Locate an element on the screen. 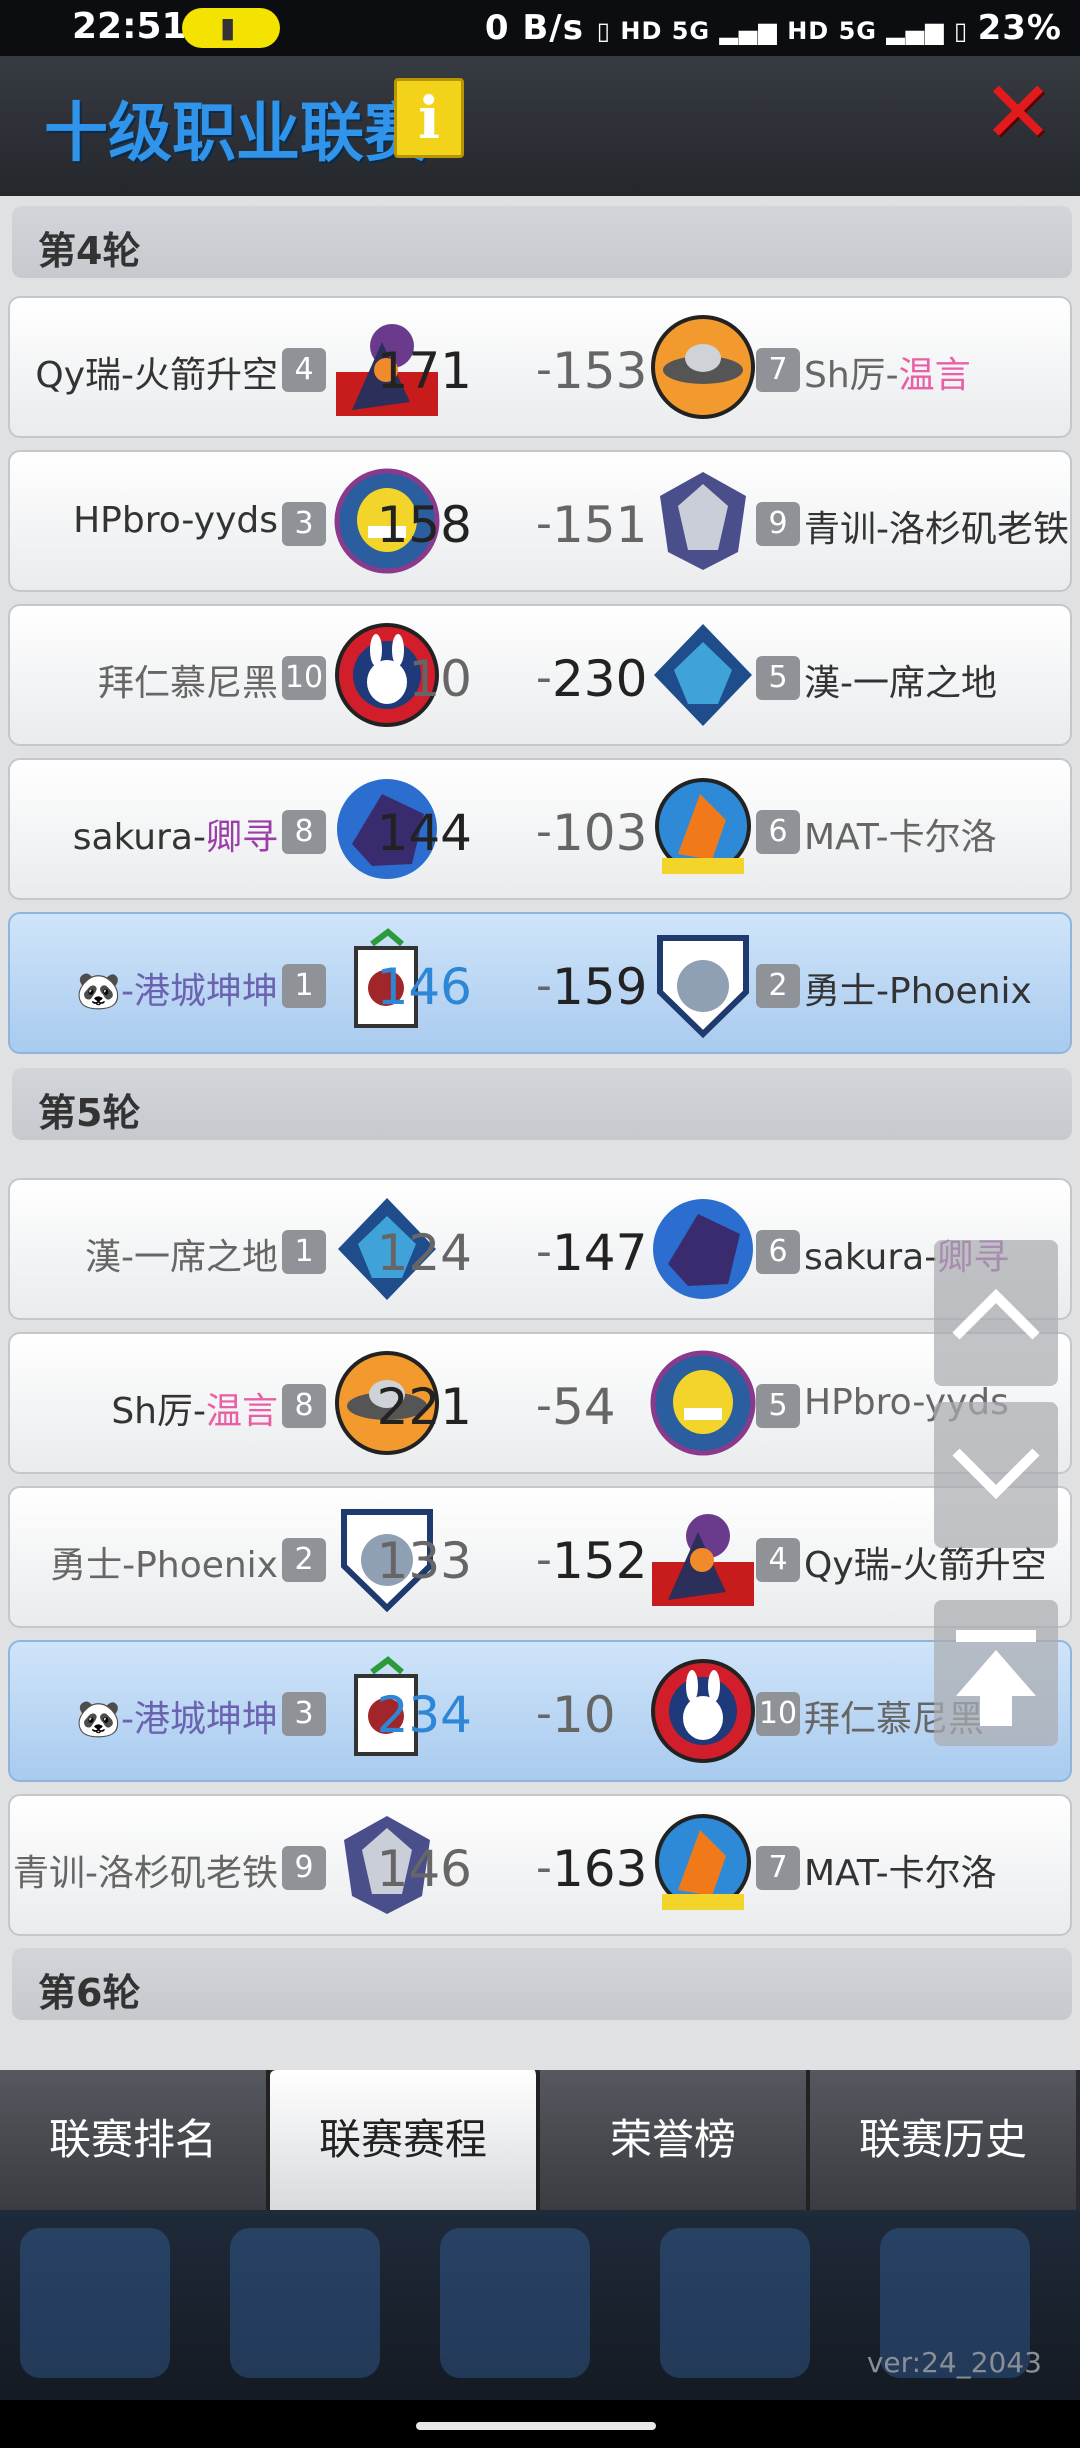 The image size is (1080, 2448). tab-honor-board: 荣誉榜 is located at coordinates (675, 2140).